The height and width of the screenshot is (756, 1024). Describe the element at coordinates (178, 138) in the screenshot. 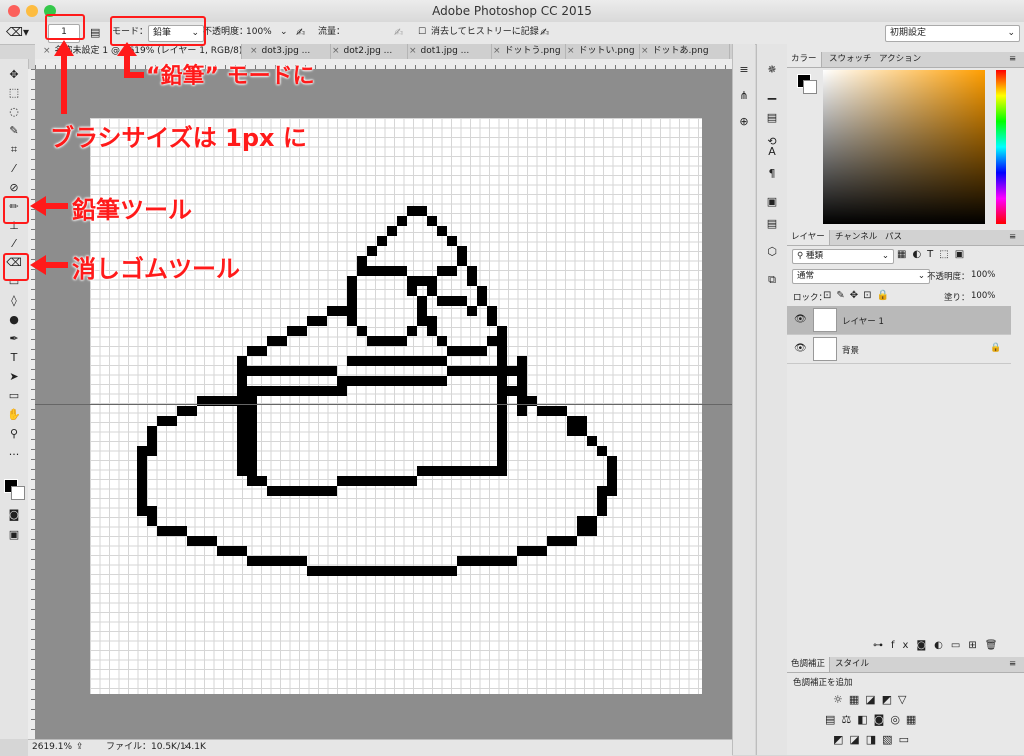

I see `annotation-brush-size: ブラシサイズは 1px に` at that location.